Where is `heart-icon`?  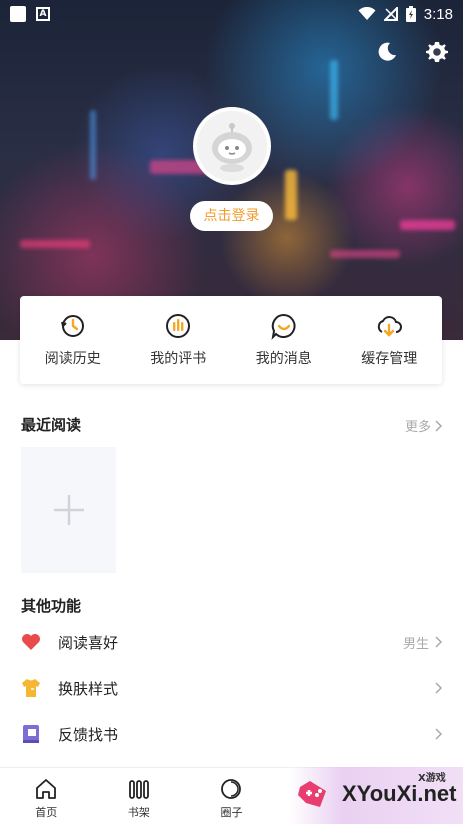 heart-icon is located at coordinates (31, 642).